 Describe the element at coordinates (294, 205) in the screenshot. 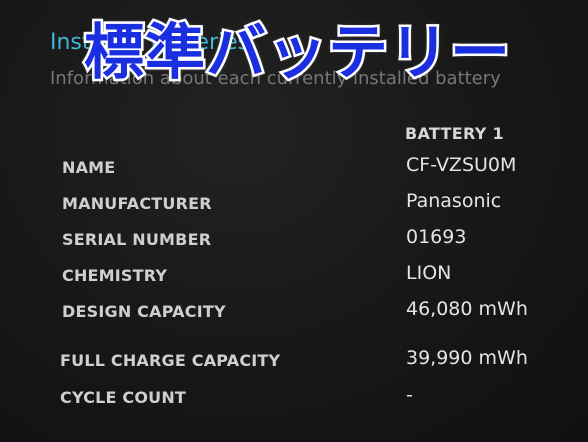

I see `table-row-manufacturer: MANUFACTURER Panasonic` at that location.